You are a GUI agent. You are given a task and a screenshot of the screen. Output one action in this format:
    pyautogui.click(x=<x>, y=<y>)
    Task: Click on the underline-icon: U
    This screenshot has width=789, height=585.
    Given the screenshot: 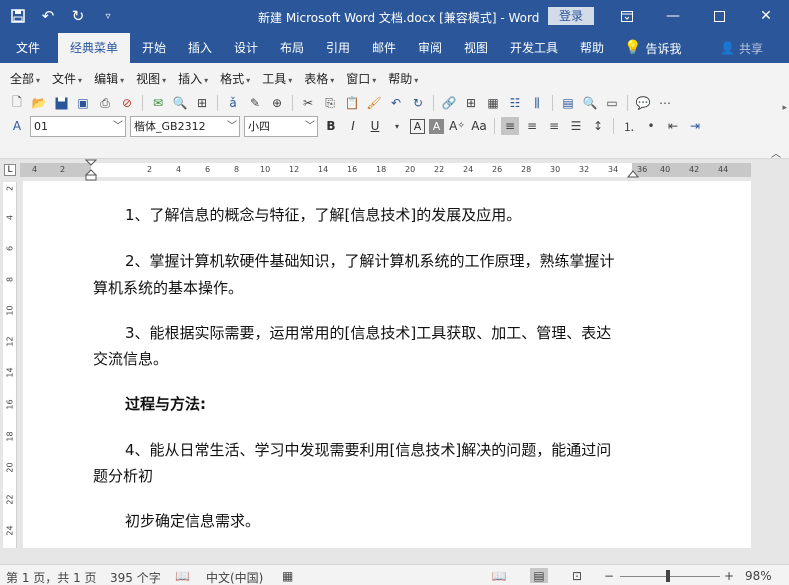 What is the action you would take?
    pyautogui.click(x=375, y=126)
    